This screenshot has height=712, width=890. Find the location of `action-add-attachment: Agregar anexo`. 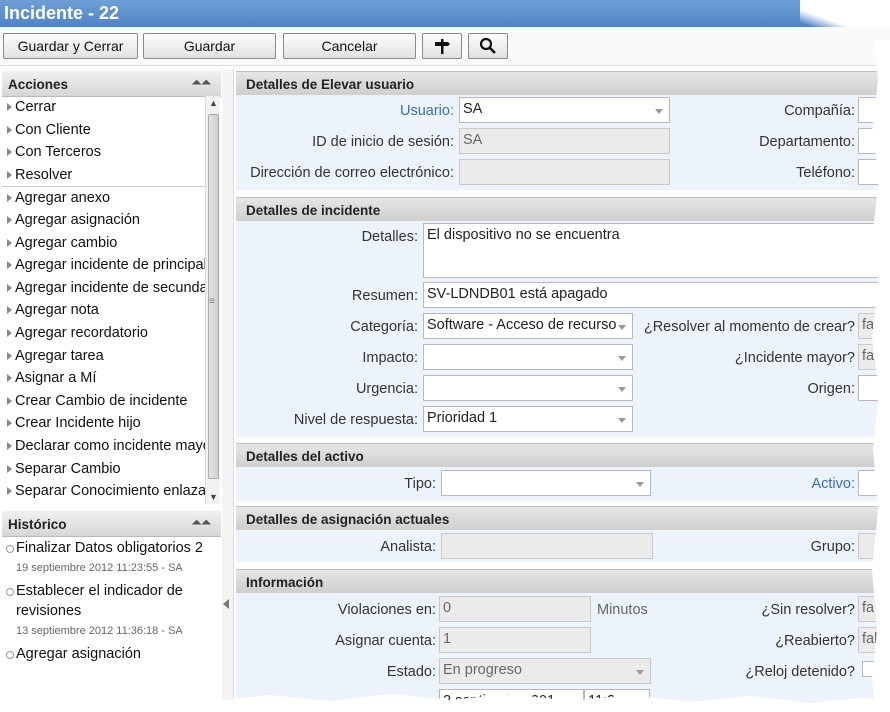

action-add-attachment: Agregar anexo is located at coordinates (103, 197).